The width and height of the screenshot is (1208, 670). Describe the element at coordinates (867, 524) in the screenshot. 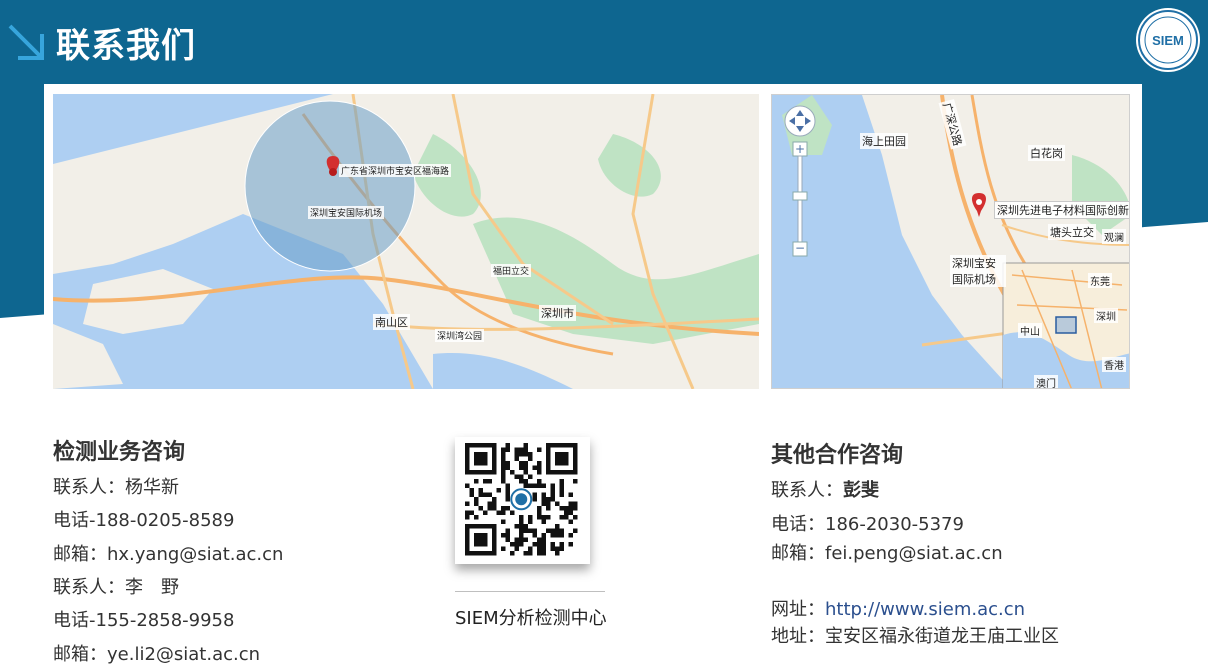

I see `other-contact-phone: 电话：186-2030-5379` at that location.